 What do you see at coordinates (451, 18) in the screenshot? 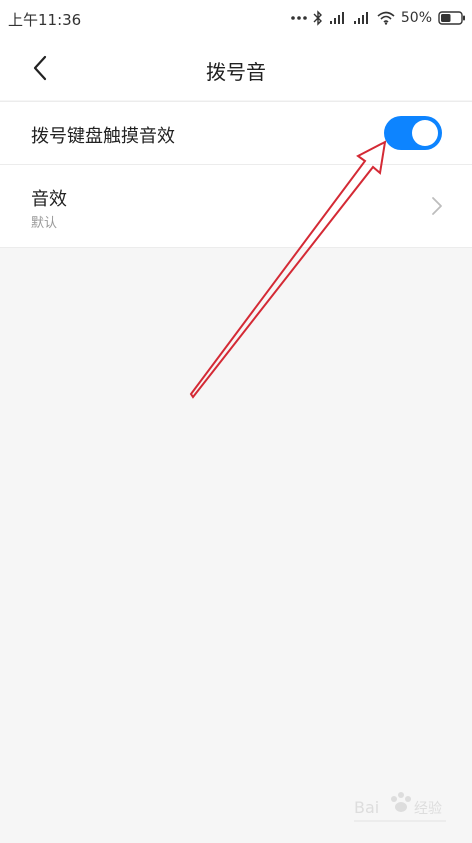
I see `battery-icon` at bounding box center [451, 18].